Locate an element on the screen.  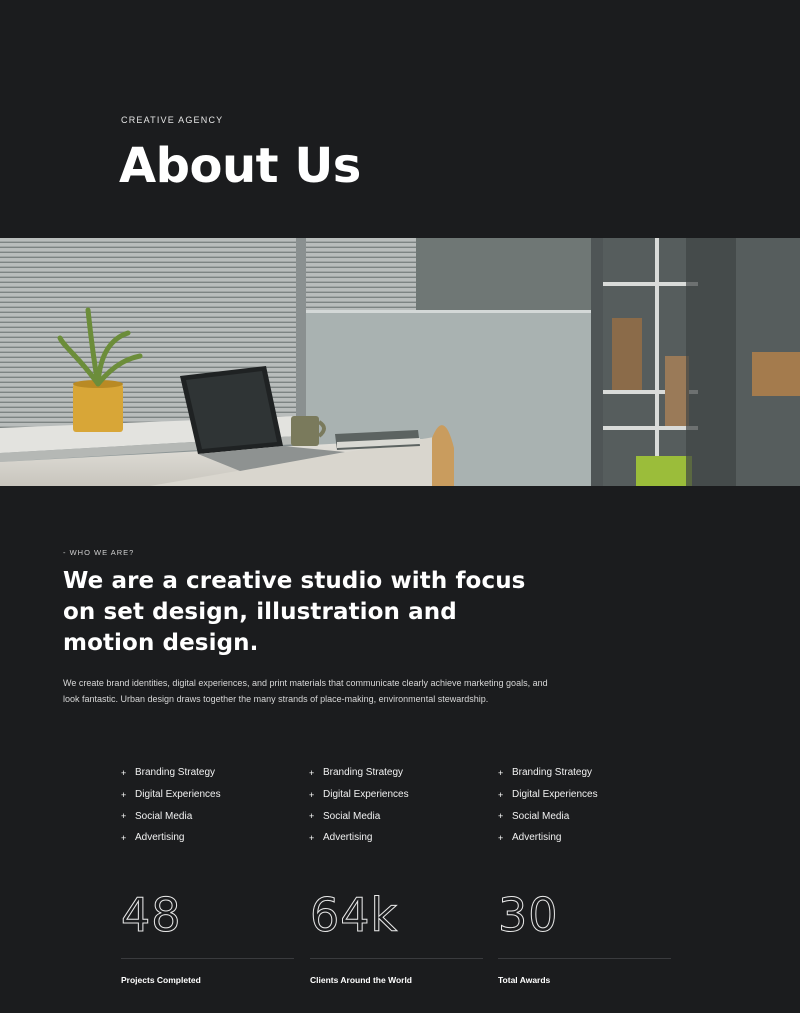
page-title: About Us is located at coordinates (240, 166).